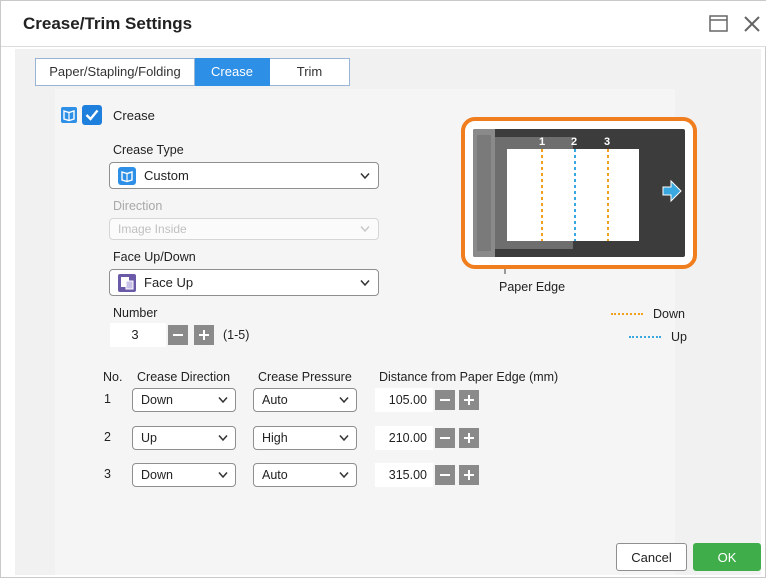  Describe the element at coordinates (127, 175) in the screenshot. I see `custom-book-icon` at that location.